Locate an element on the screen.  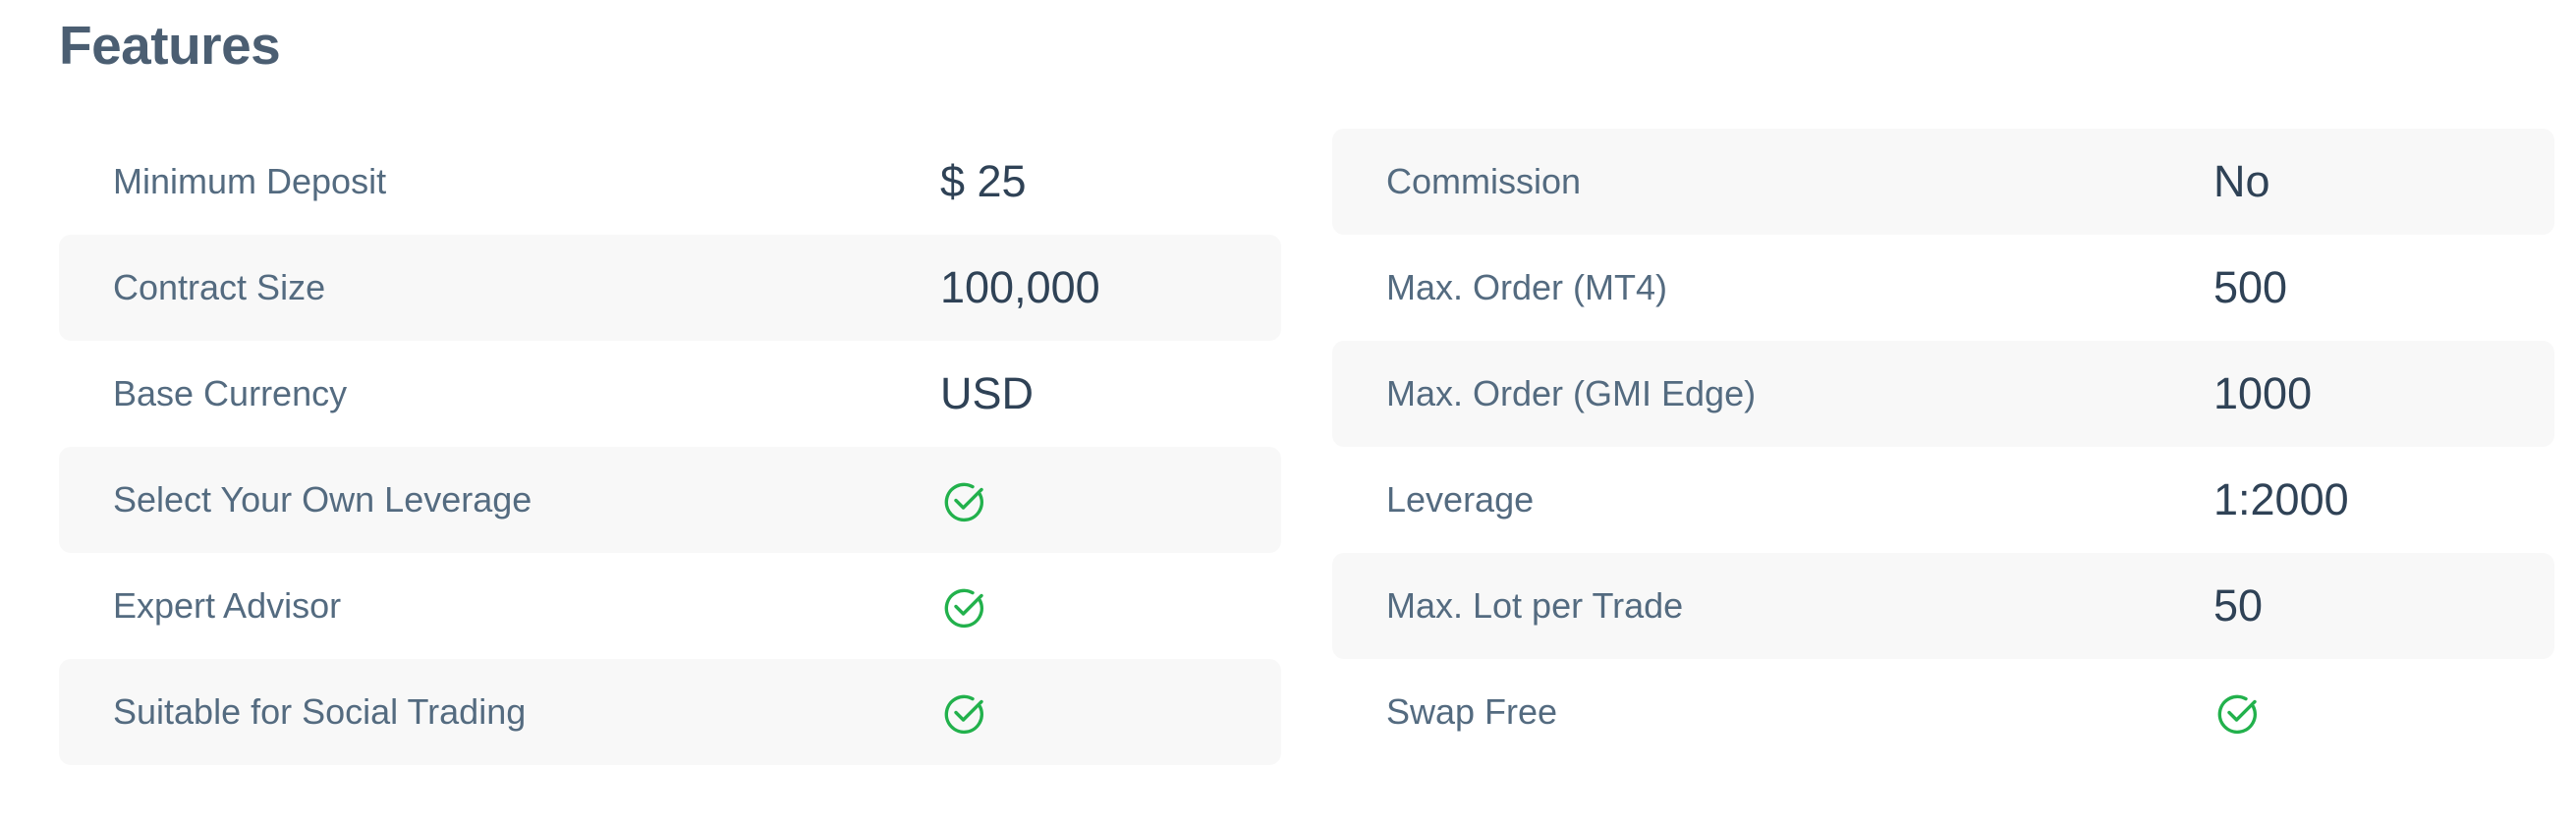
feature-label: Leverage is located at coordinates (1460, 500).